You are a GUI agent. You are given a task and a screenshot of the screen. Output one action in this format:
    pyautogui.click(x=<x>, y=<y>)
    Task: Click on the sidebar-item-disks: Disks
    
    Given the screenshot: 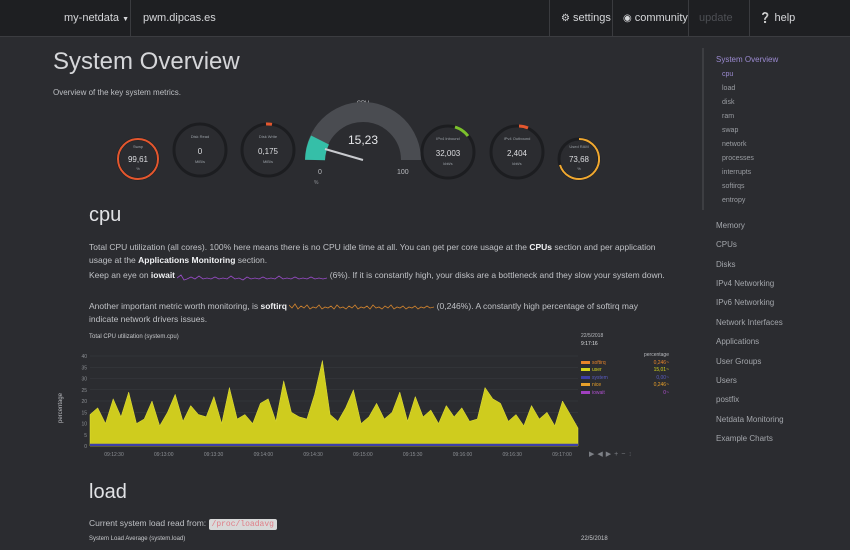 What is the action you would take?
    pyautogui.click(x=726, y=264)
    